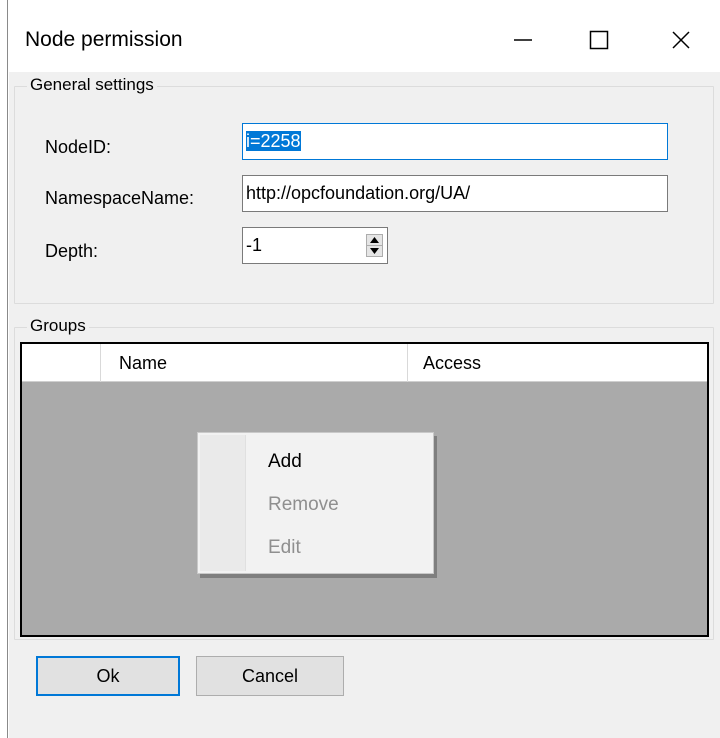 This screenshot has height=738, width=720. Describe the element at coordinates (338, 462) in the screenshot. I see `context-menu-add: Add` at that location.